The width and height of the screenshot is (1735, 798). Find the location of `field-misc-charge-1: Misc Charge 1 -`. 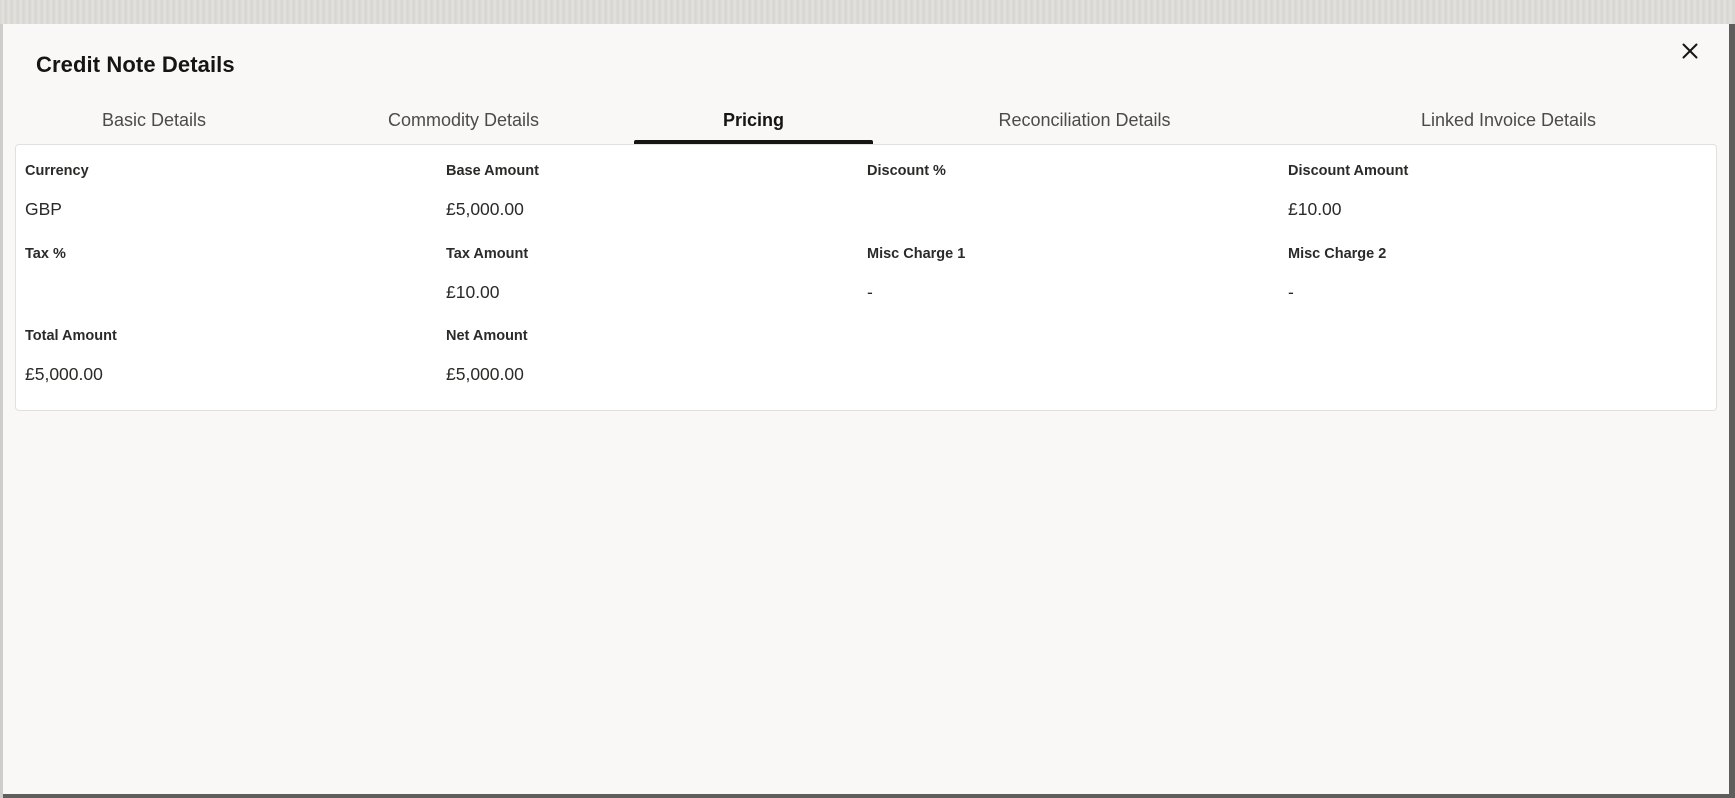

field-misc-charge-1: Misc Charge 1 - is located at coordinates (1067, 273).